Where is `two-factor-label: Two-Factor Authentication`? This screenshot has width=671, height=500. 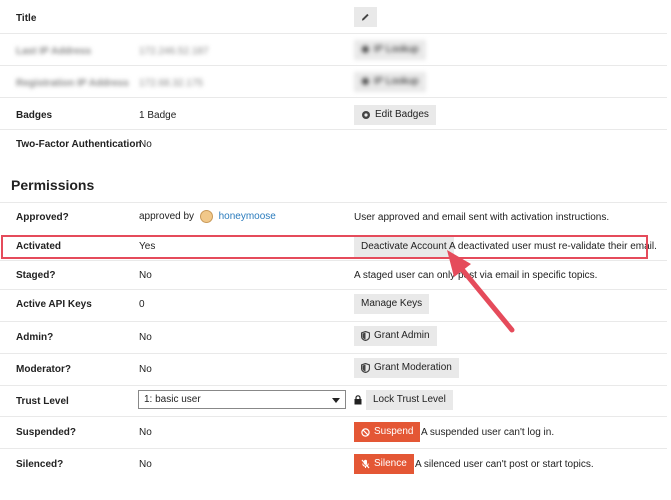
two-factor-label: Two-Factor Authentication is located at coordinates (79, 144).